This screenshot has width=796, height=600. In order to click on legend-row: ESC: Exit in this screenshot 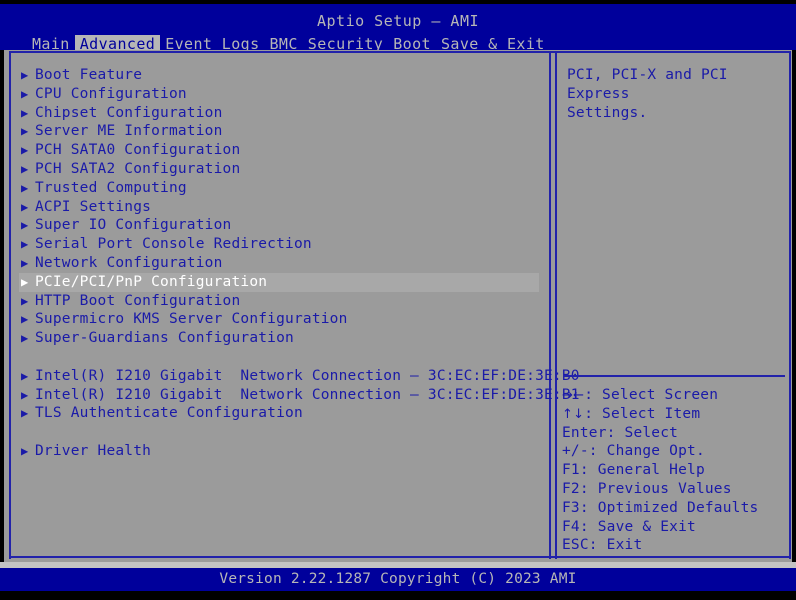, I will do `click(675, 545)`.